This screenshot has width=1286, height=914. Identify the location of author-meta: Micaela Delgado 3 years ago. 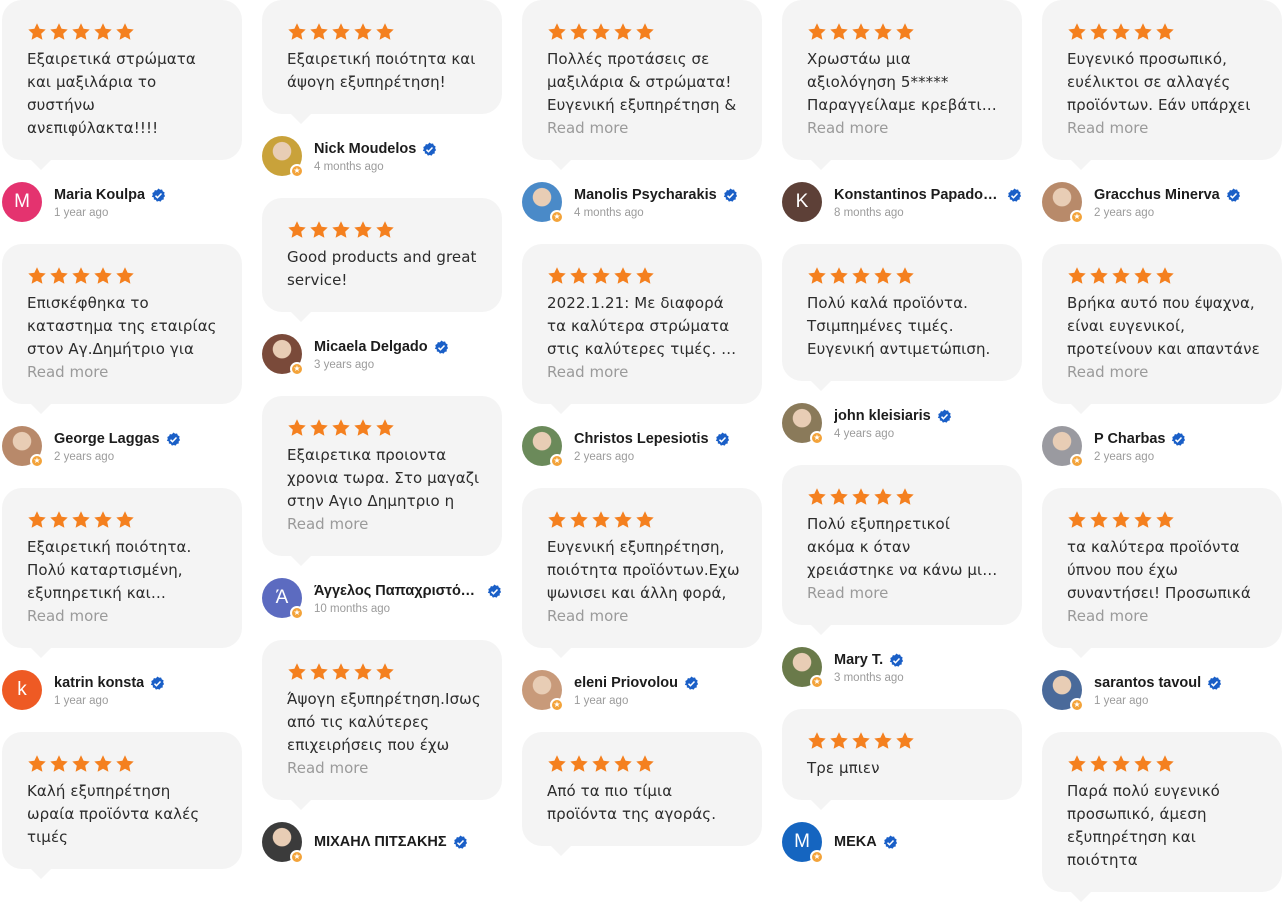
(381, 354).